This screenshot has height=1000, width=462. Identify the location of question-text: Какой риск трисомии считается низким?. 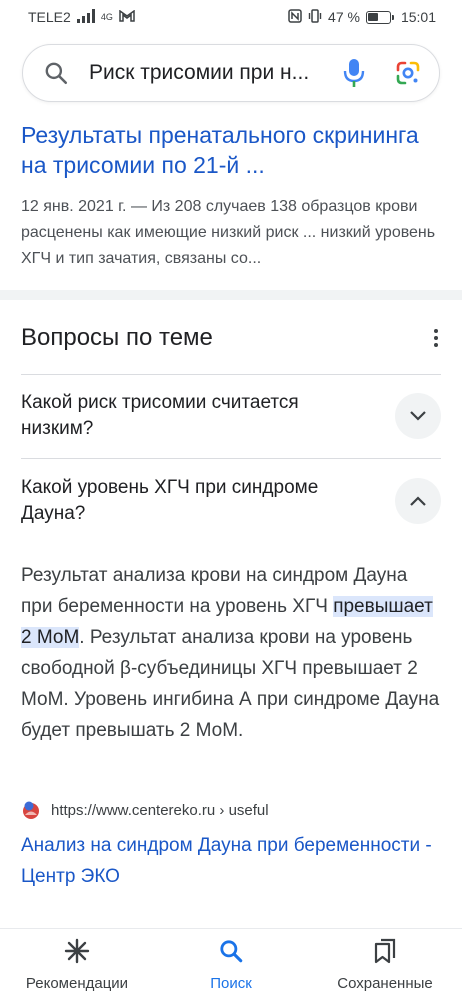
(196, 416).